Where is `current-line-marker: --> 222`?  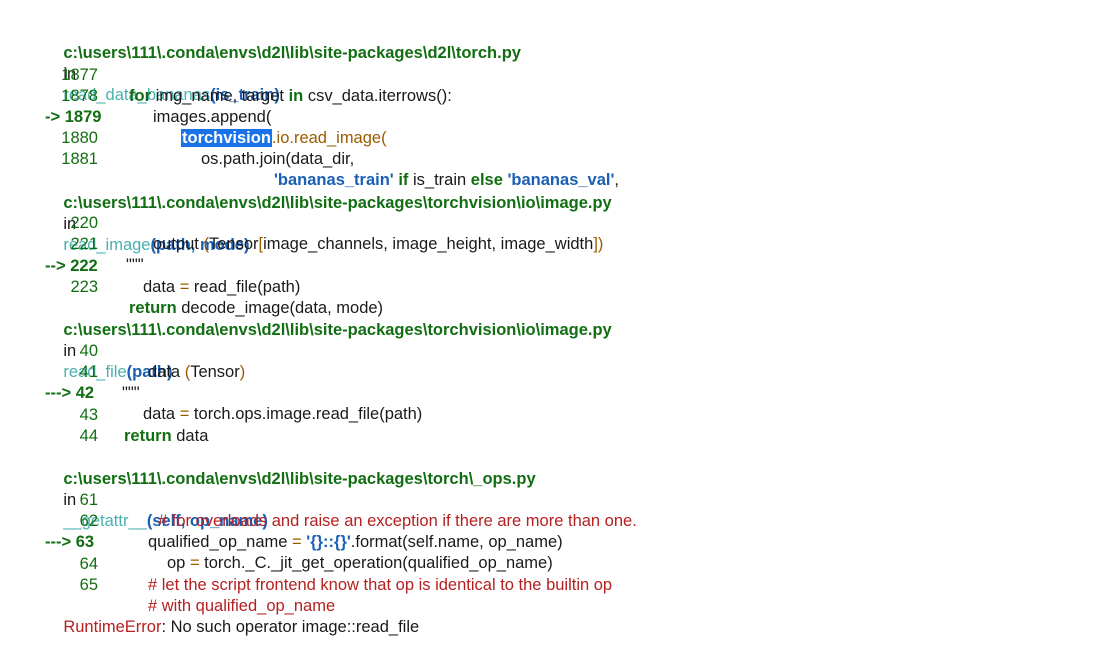
current-line-marker: --> 222 is located at coordinates (71, 266).